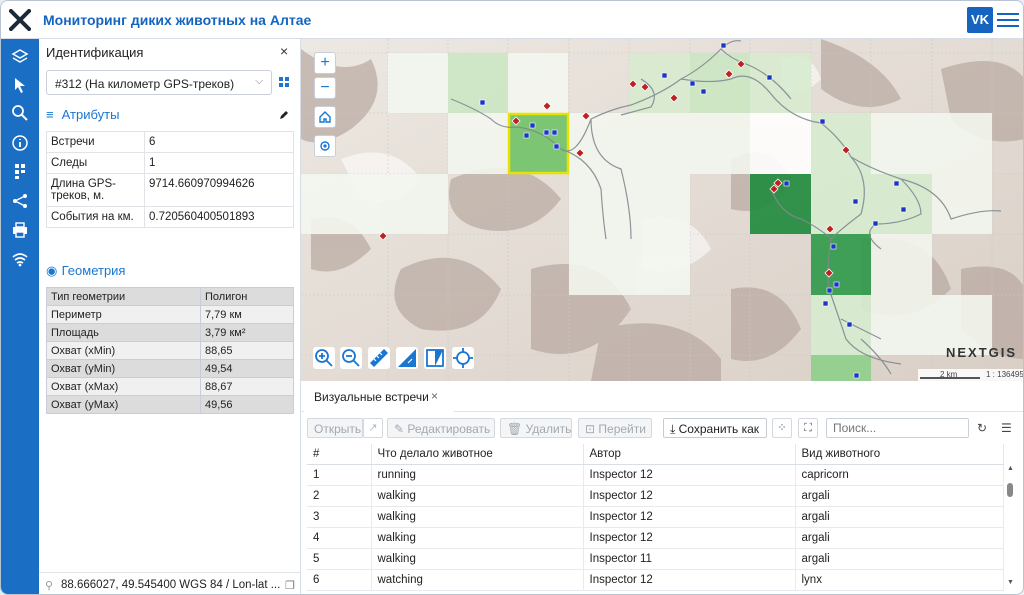 Image resolution: width=1024 pixels, height=595 pixels. I want to click on home-button, so click(325, 117).